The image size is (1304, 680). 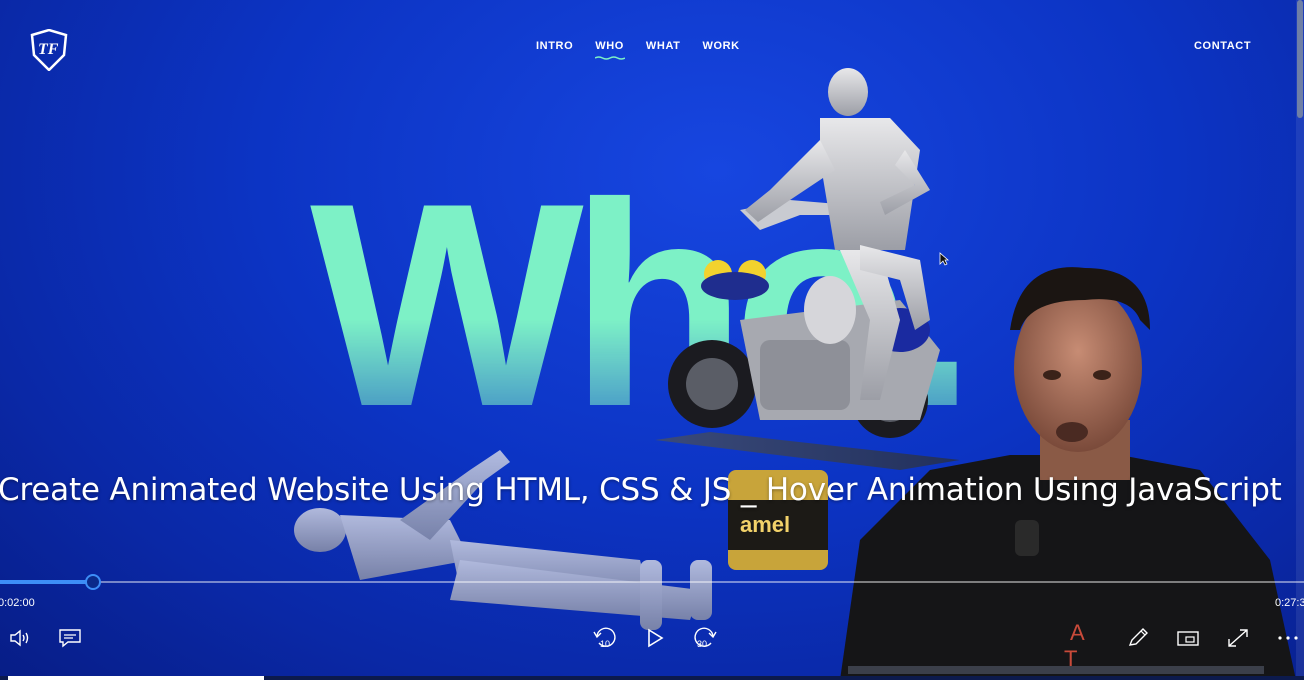 What do you see at coordinates (605, 638) in the screenshot?
I see `rewind-10-icon: 10` at bounding box center [605, 638].